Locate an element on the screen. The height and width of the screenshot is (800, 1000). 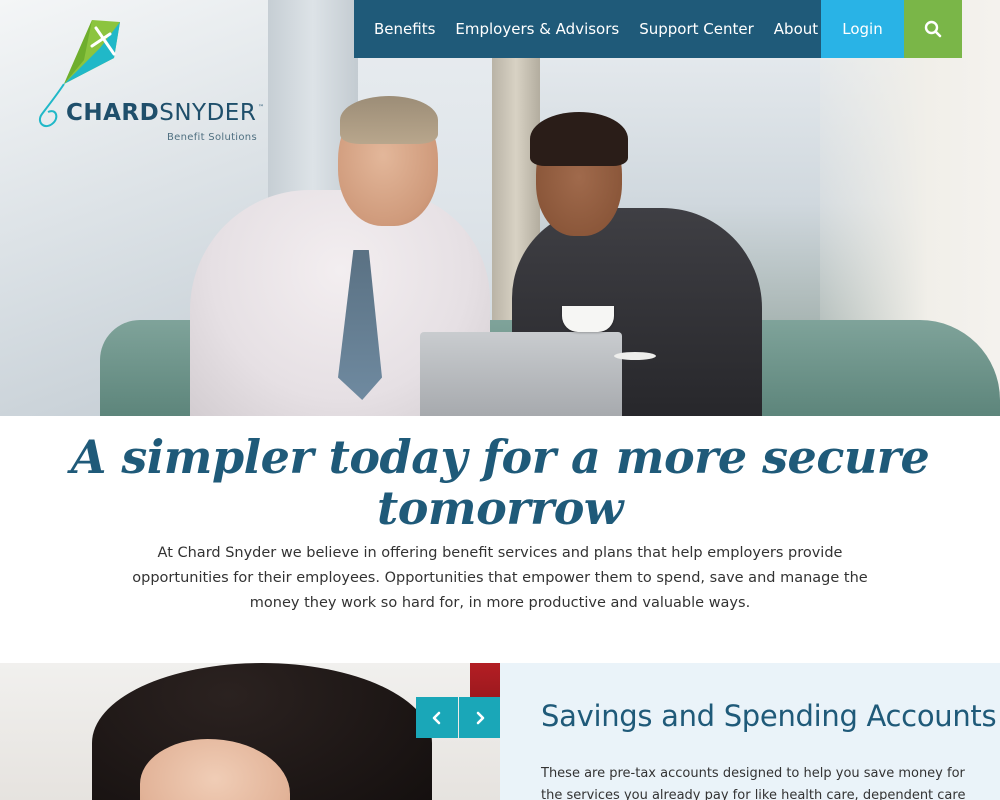
logo-tagline: Benefit Solutions is located at coordinates (212, 137).